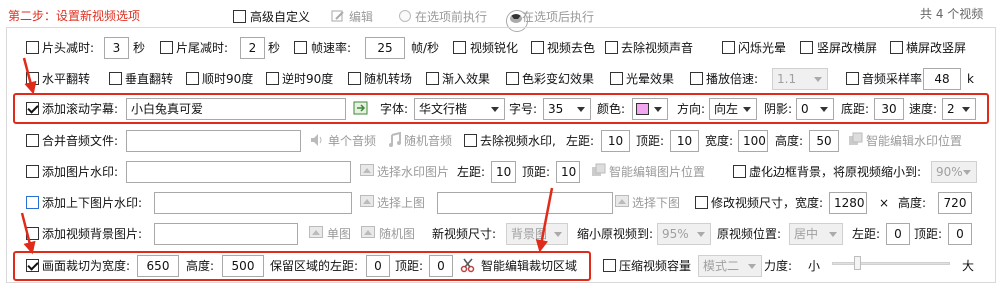 This screenshot has width=1001, height=286. Describe the element at coordinates (28, 233) in the screenshot. I see `arrow-to-crop` at that location.